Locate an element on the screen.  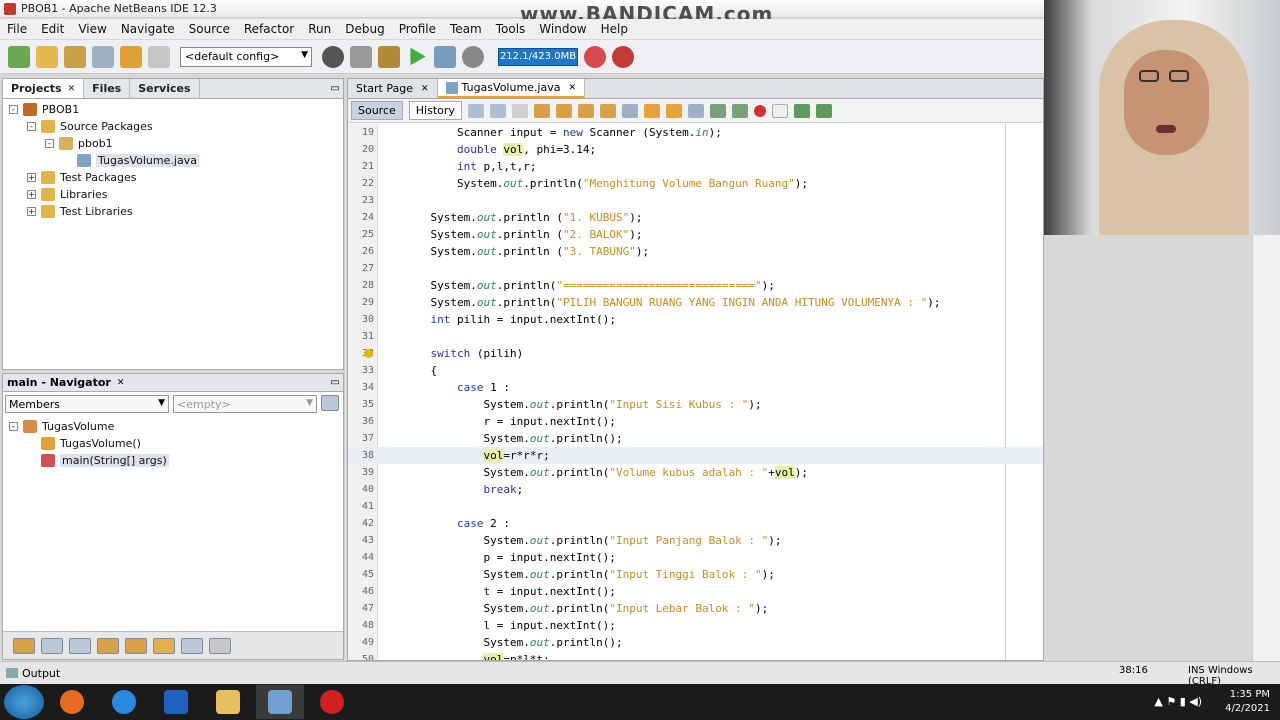
system-tray: ▲ ⚑ ▮ ◀) is located at coordinates (1178, 701).